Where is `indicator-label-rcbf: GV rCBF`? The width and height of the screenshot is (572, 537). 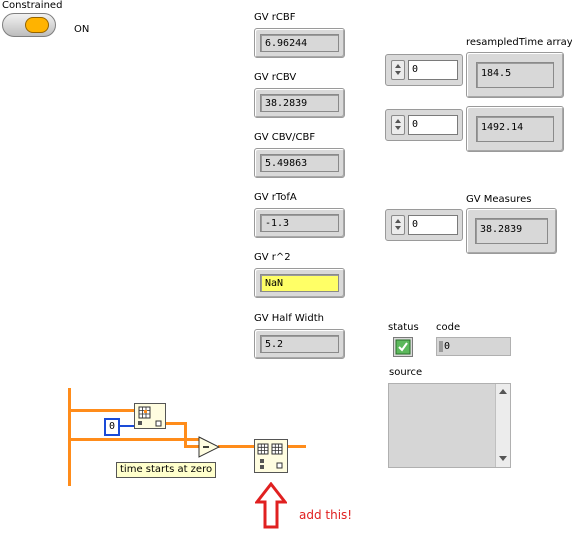 indicator-label-rcbf: GV rCBF is located at coordinates (275, 17).